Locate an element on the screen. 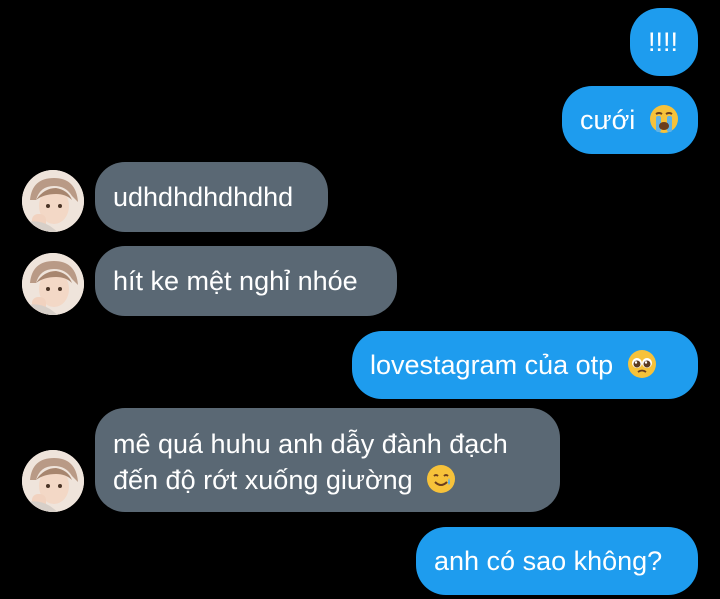  outgoing-message-bubble: cưới is located at coordinates (630, 120).